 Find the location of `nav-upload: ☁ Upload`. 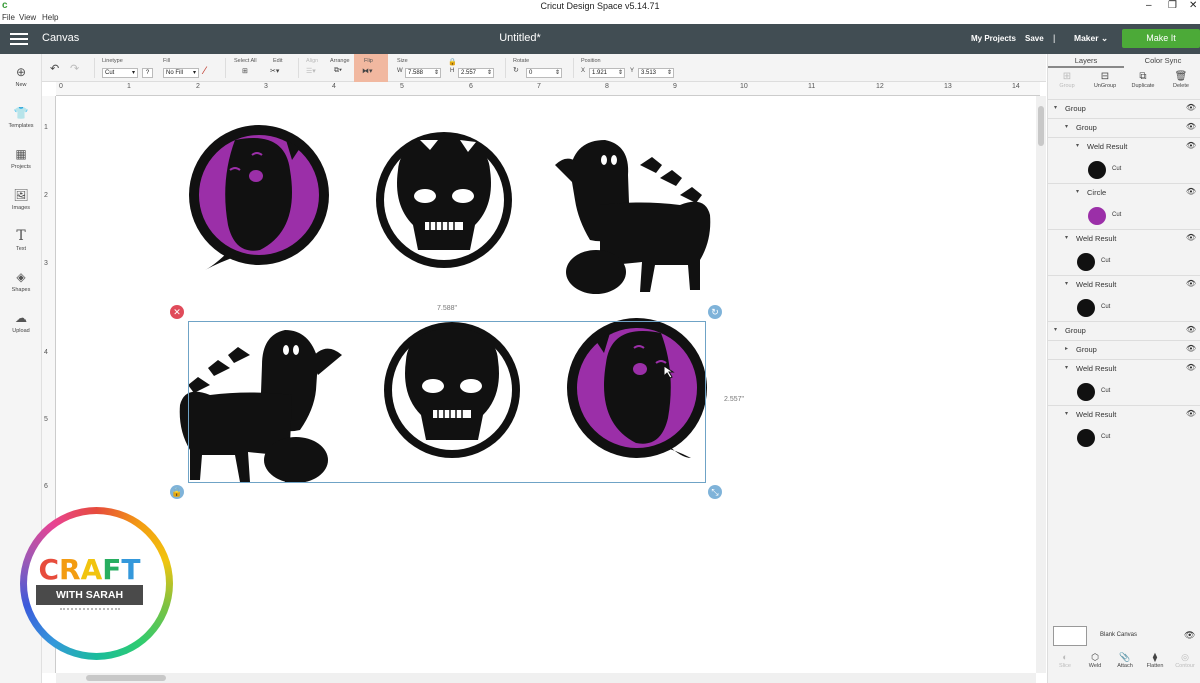

nav-upload: ☁ Upload is located at coordinates (21, 322).